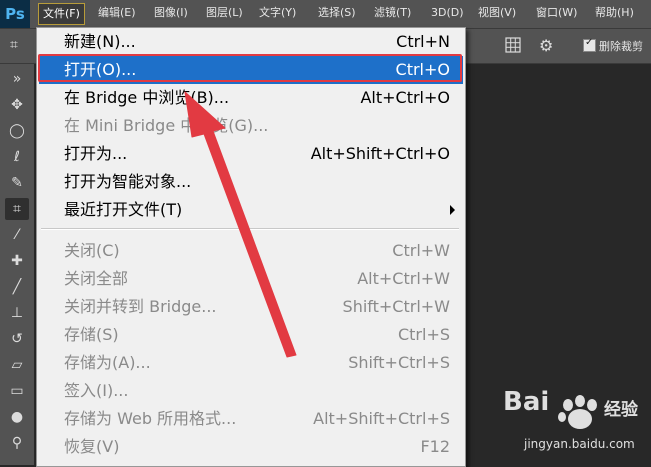 Image resolution: width=651 pixels, height=467 pixels. I want to click on menu-item-open-as: 打开为... Alt+Shift+Ctrl+O, so click(251, 154).